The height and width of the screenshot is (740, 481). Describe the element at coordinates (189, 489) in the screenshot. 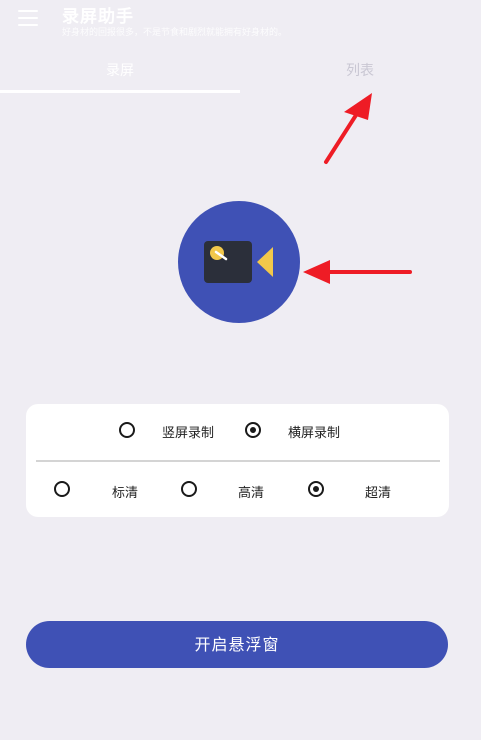

I see `radio-hd` at that location.